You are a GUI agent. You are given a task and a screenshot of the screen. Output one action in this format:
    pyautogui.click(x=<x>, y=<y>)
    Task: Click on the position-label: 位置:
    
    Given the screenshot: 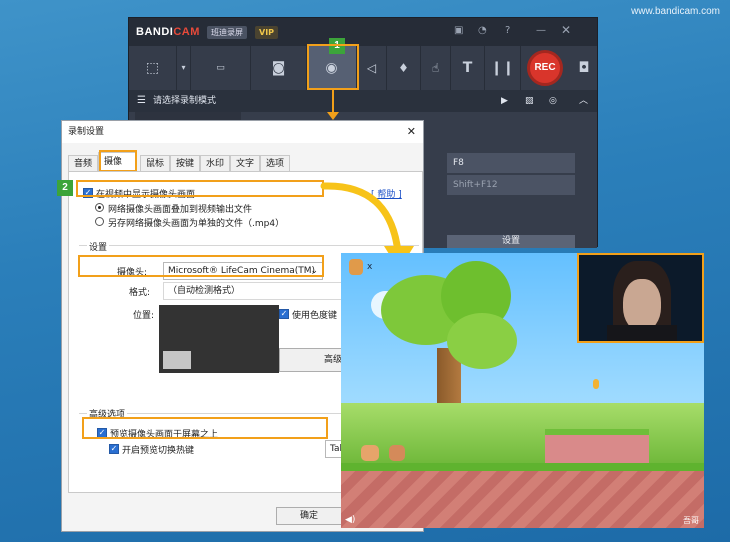 What is the action you would take?
    pyautogui.click(x=144, y=316)
    